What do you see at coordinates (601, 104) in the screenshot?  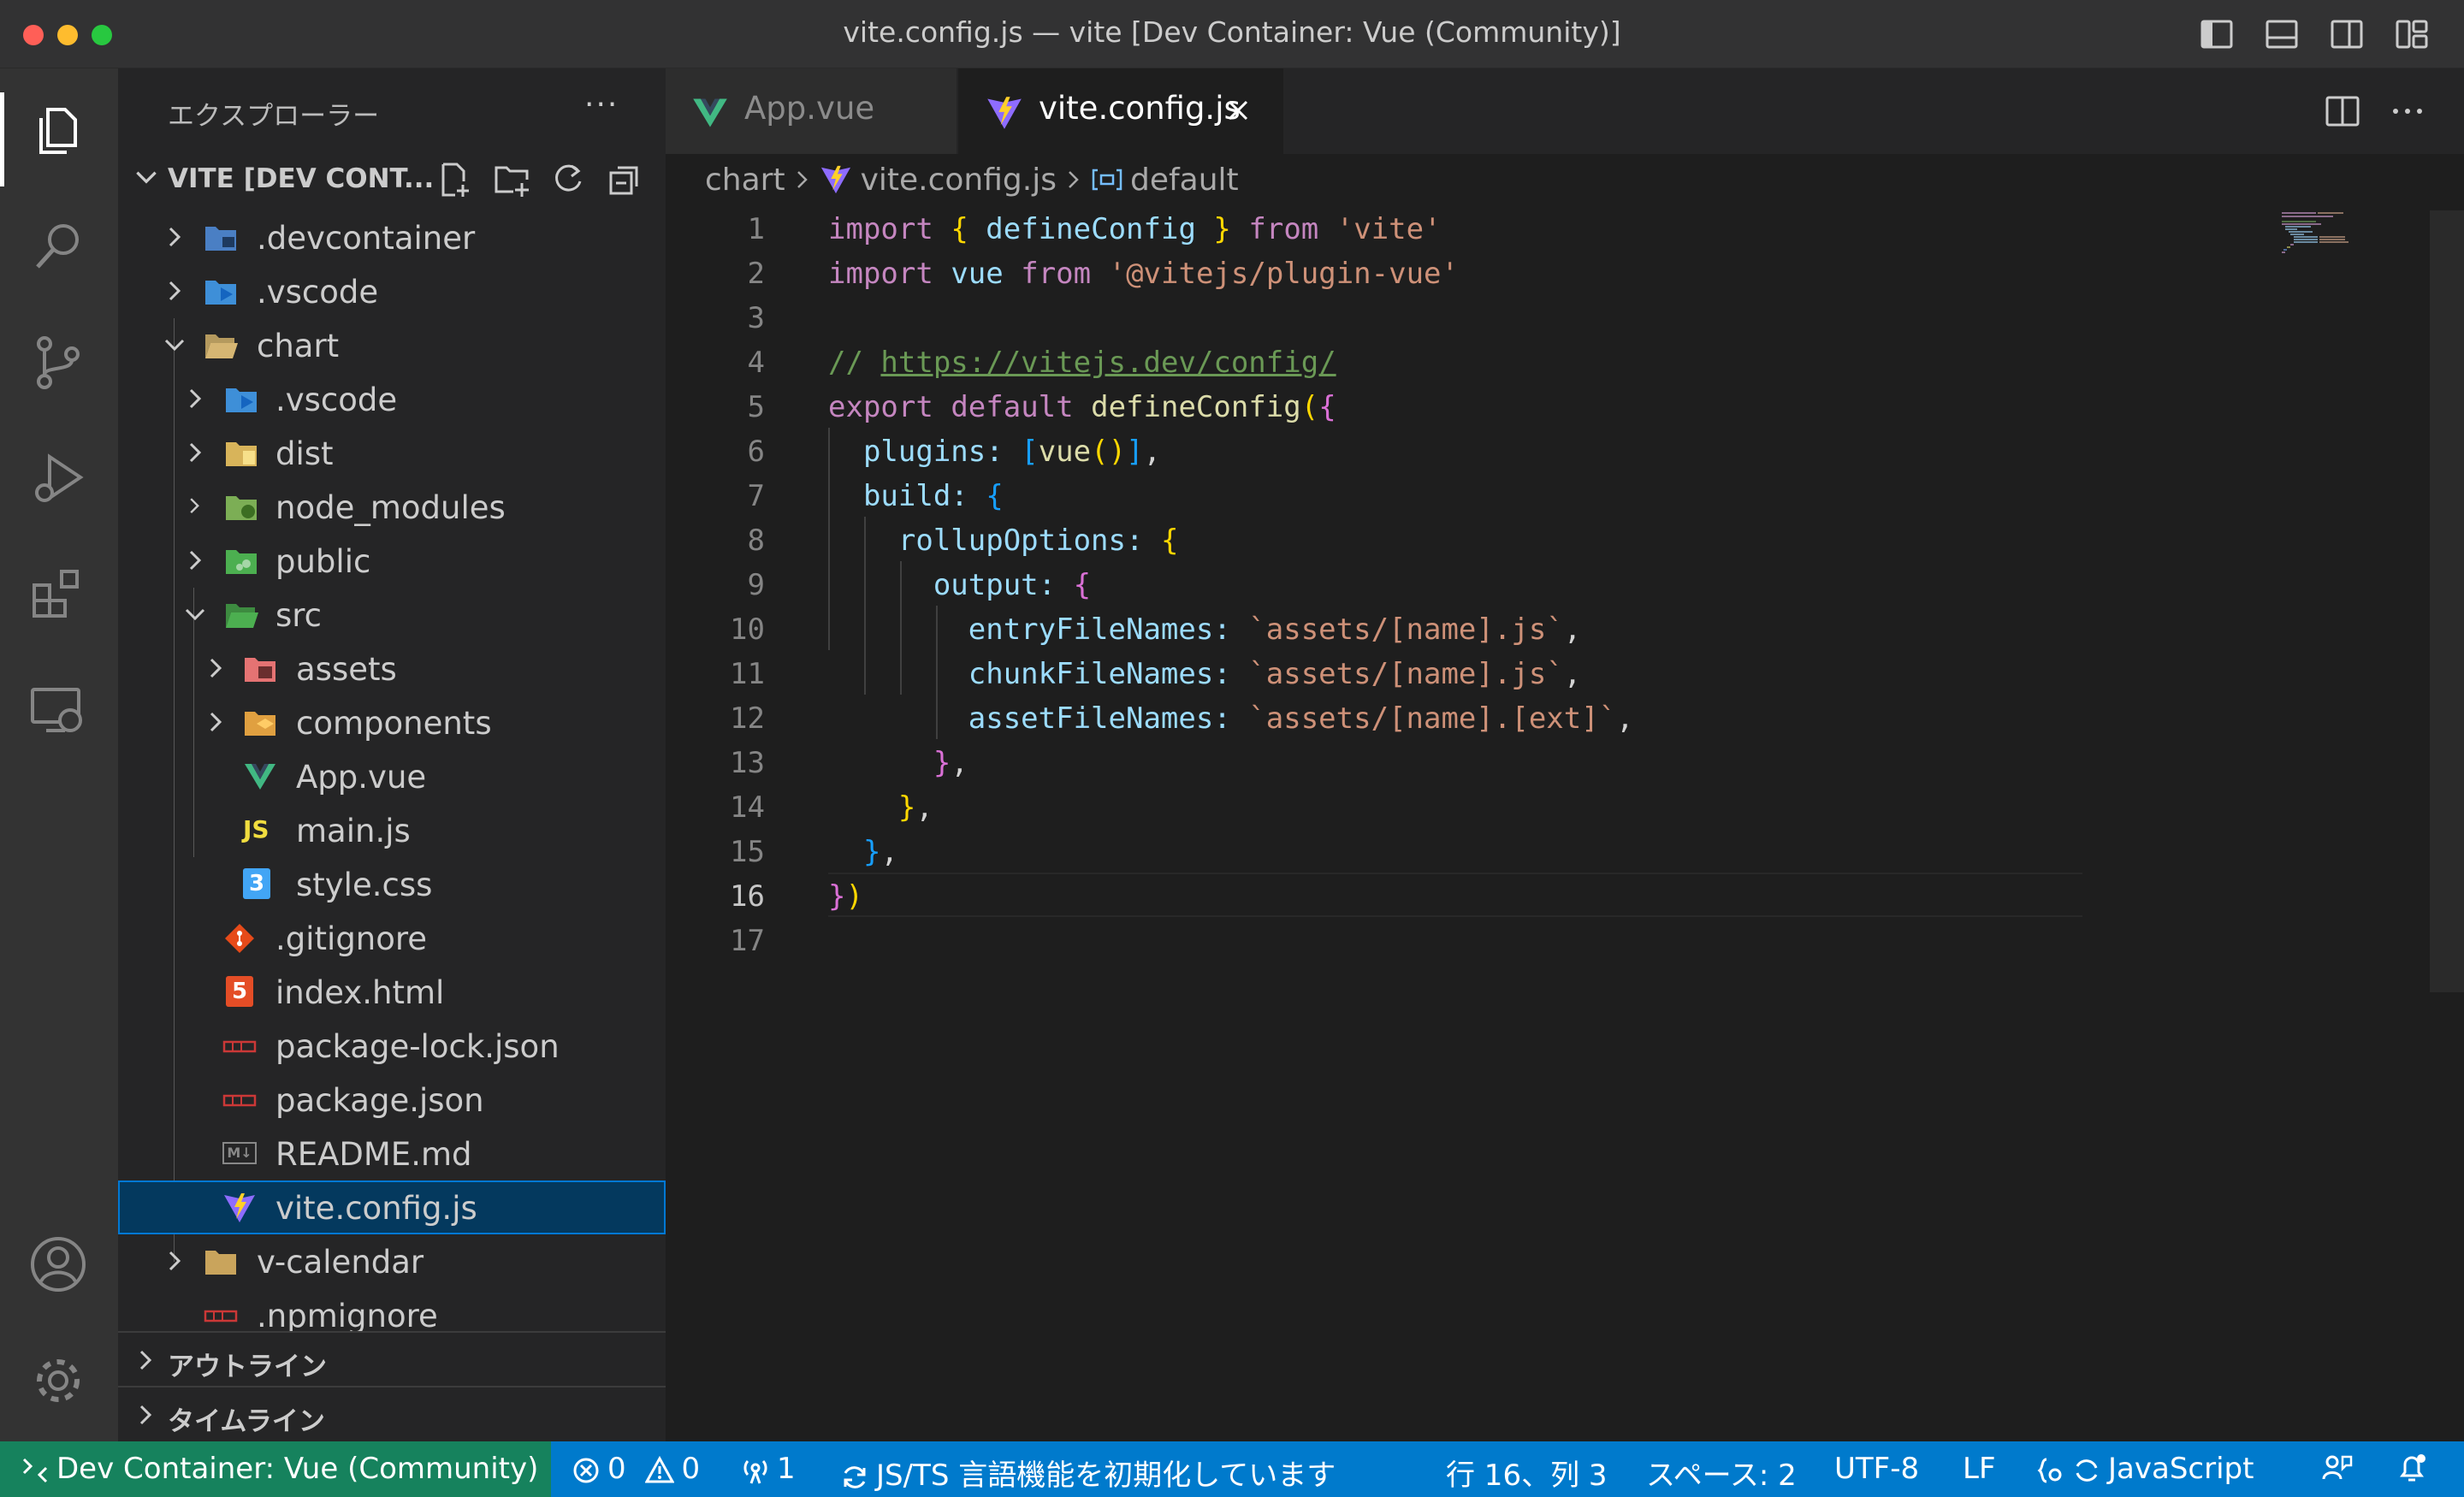 I see `more-actions-button: ···` at bounding box center [601, 104].